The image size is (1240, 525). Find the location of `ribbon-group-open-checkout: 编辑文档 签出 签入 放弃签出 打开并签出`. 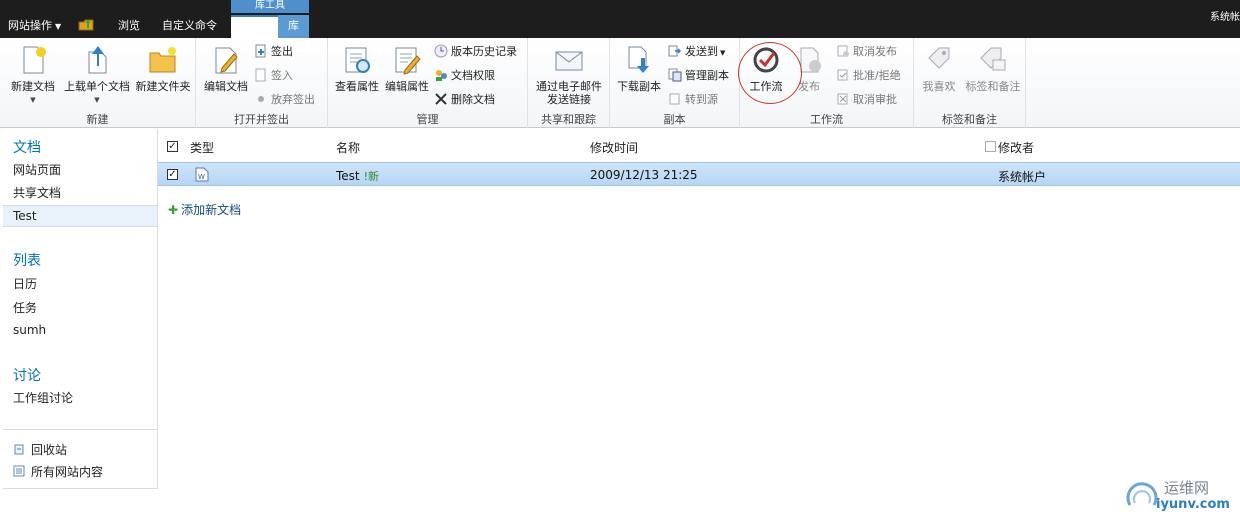

ribbon-group-open-checkout: 编辑文档 签出 签入 放弃签出 打开并签出 is located at coordinates (262, 83).